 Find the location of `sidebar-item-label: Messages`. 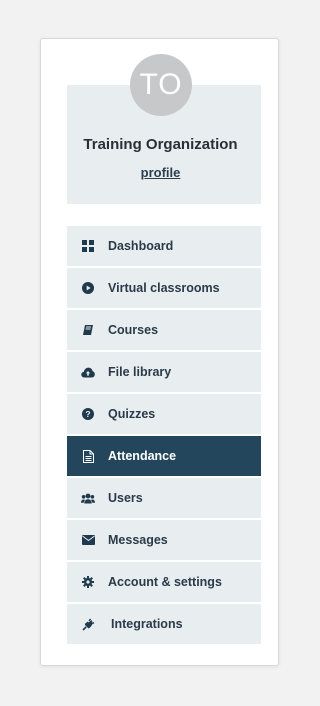

sidebar-item-label: Messages is located at coordinates (138, 540).